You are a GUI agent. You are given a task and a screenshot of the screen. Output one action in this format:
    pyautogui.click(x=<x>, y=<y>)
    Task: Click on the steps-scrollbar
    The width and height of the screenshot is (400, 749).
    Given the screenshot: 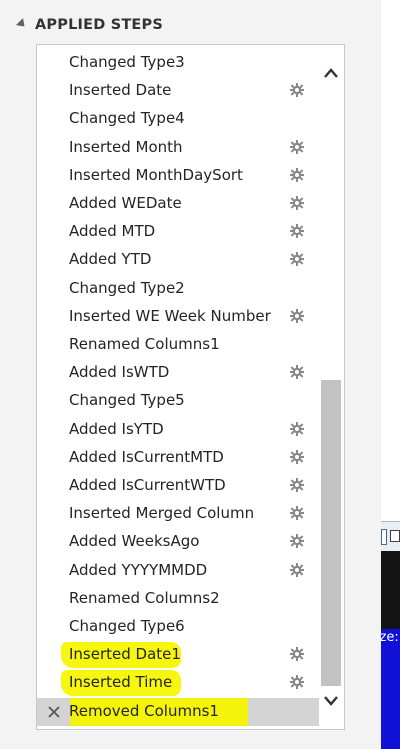 What is the action you would take?
    pyautogui.click(x=331, y=386)
    